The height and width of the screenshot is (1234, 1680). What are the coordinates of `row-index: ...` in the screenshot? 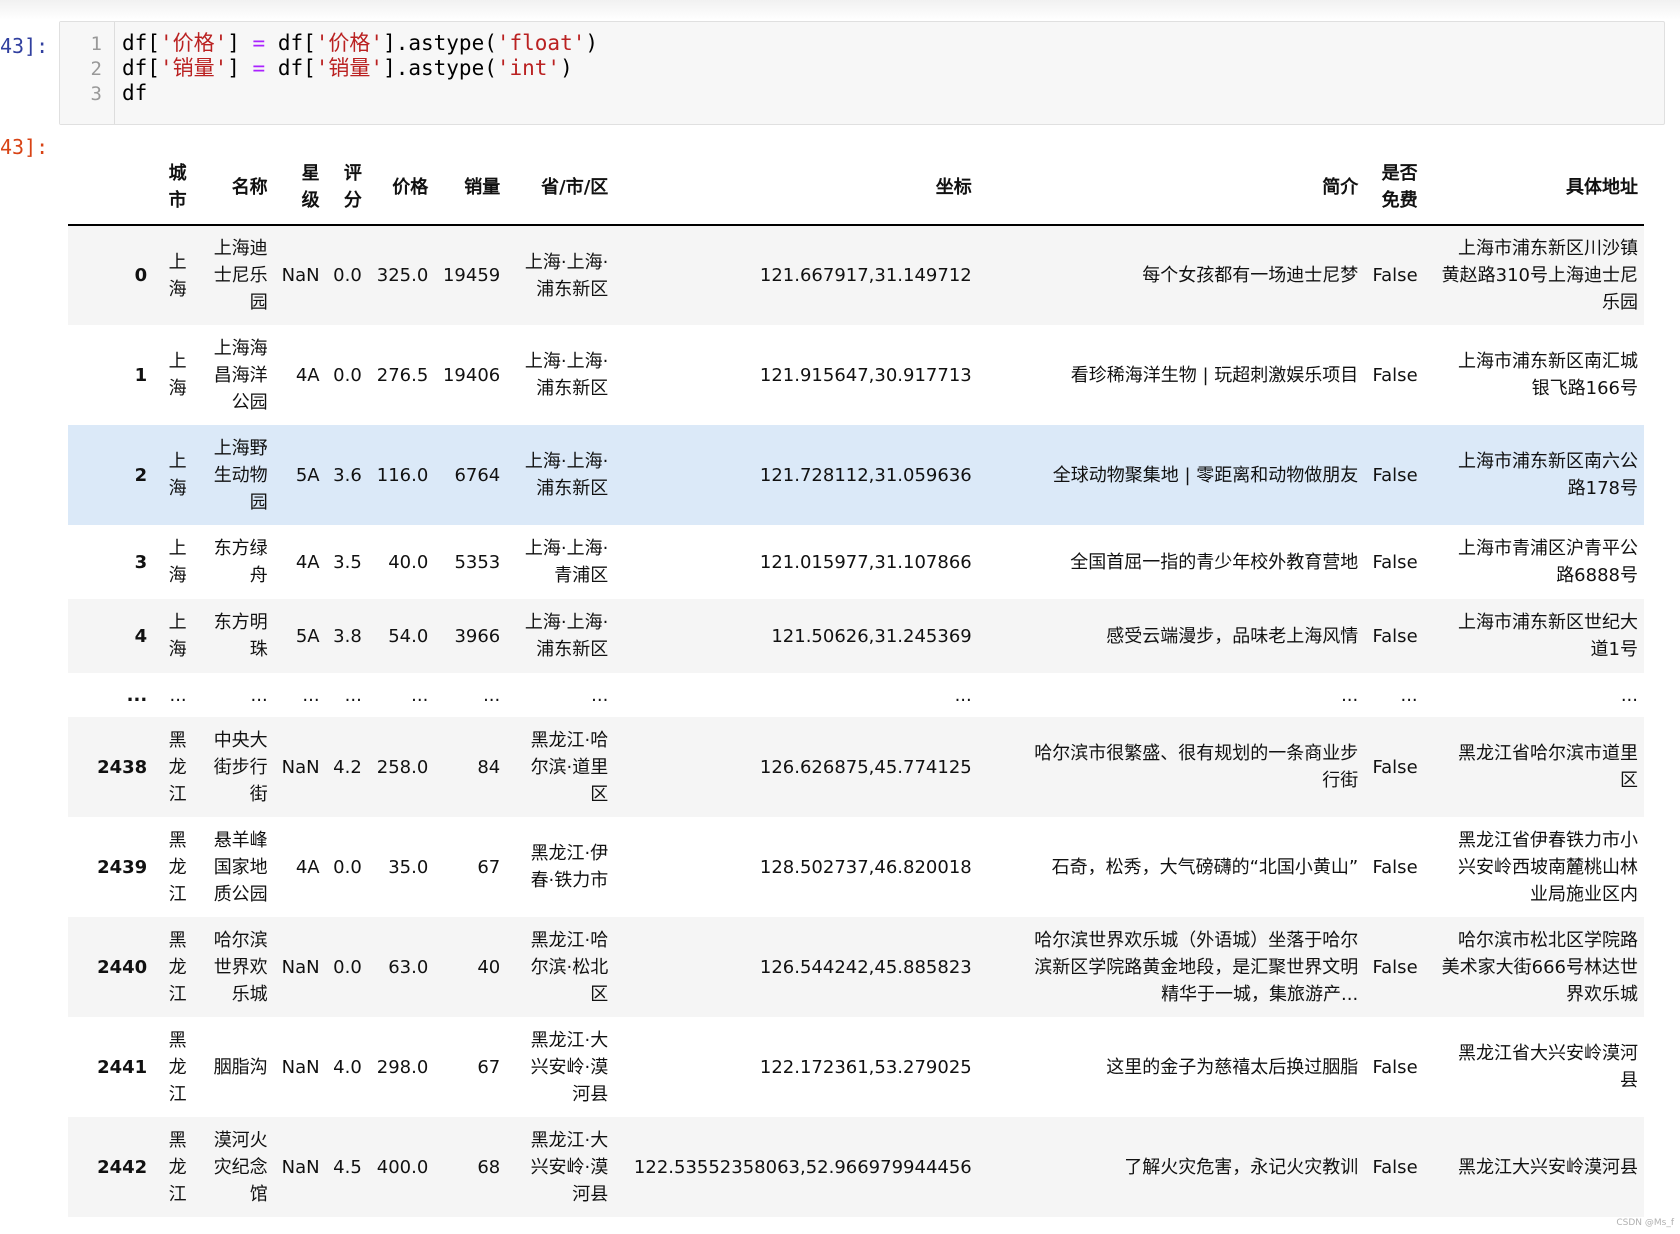 It's located at (137, 695).